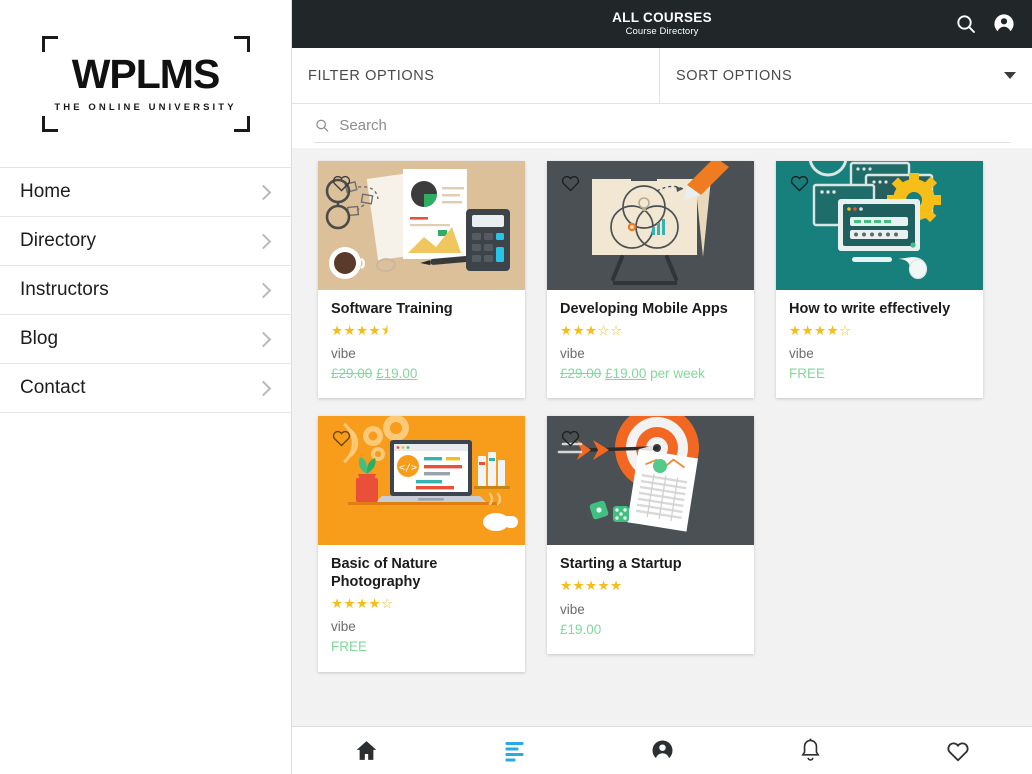 The image size is (1032, 774). I want to click on course-rating: ★★★★⯨, so click(360, 330).